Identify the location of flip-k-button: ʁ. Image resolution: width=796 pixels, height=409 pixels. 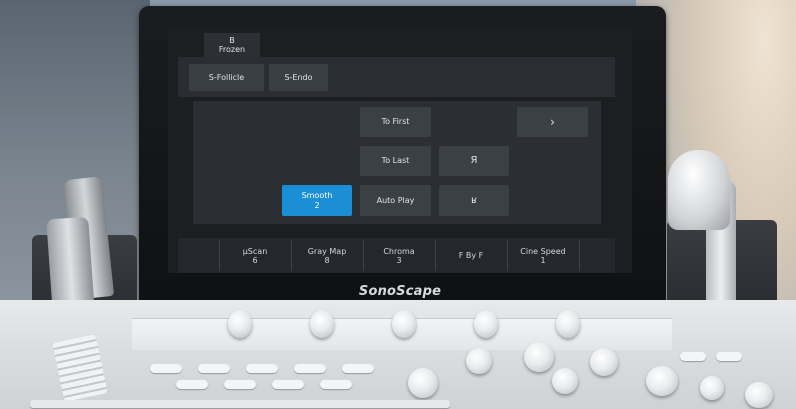
(474, 200).